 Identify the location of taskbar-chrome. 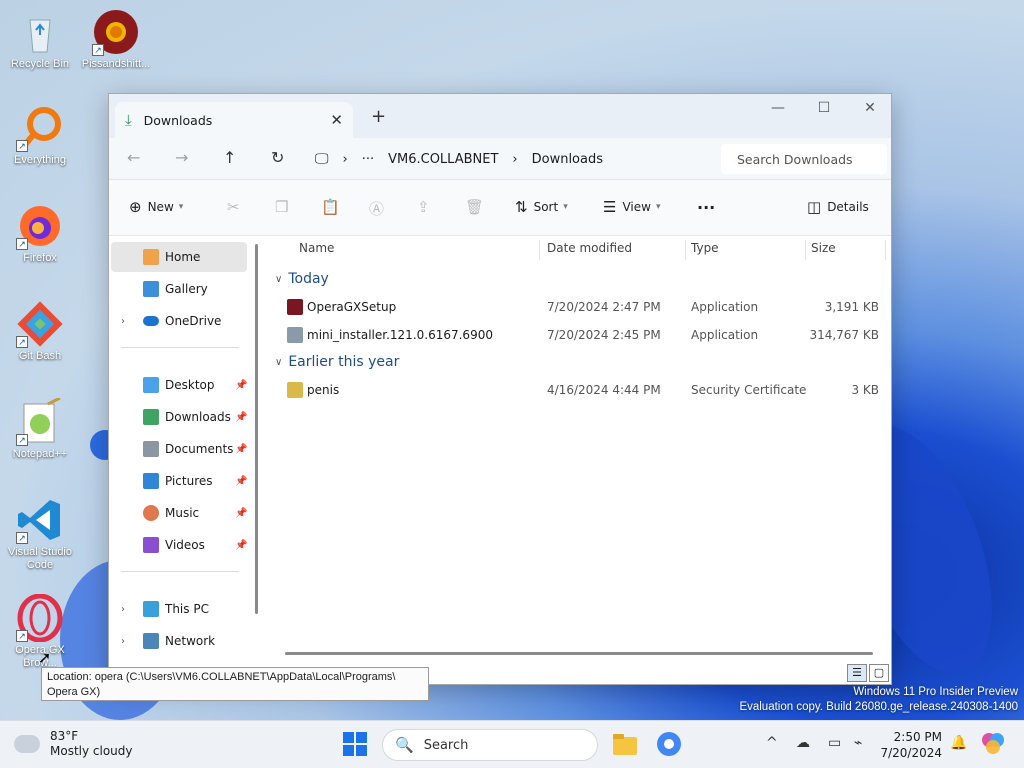
(670, 745).